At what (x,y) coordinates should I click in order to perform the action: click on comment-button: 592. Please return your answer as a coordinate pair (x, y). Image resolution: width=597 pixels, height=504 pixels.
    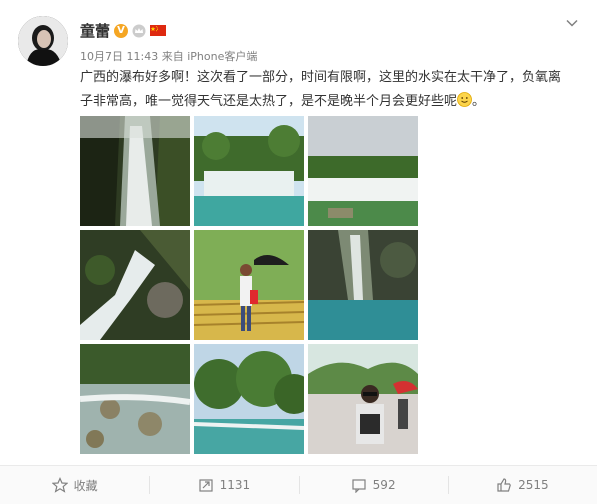
    Looking at the image, I should click on (373, 485).